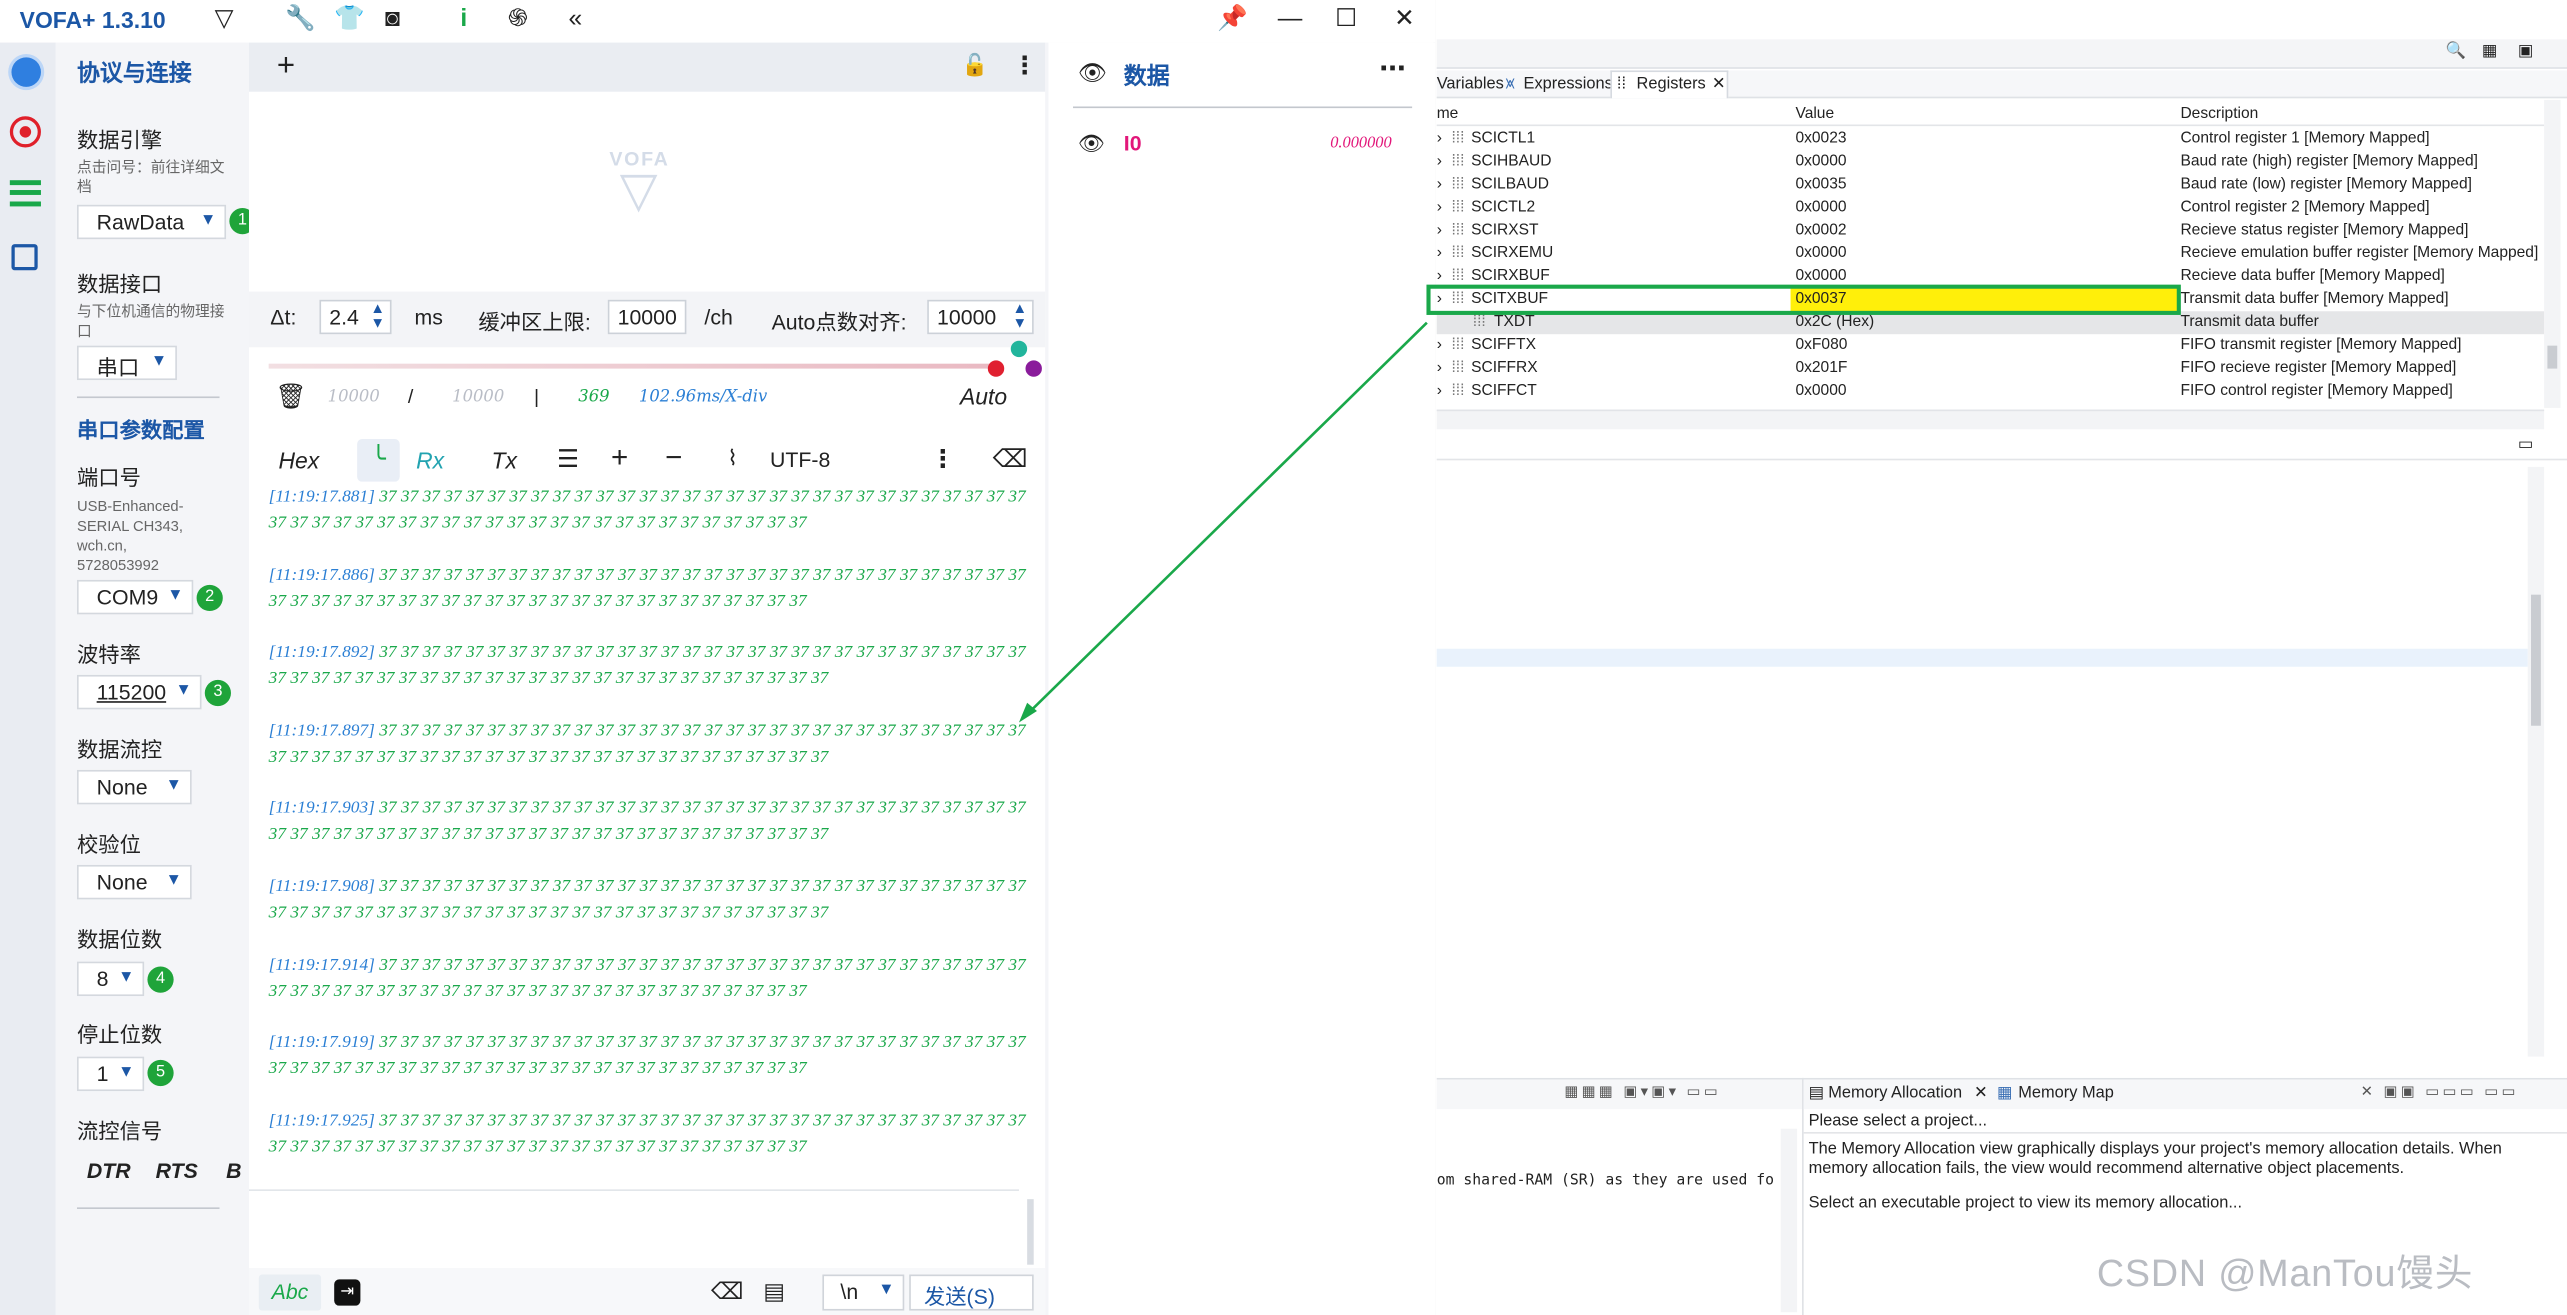 This screenshot has width=2567, height=1315. Describe the element at coordinates (1227, 518) in the screenshot. I see `annotation-arrow` at that location.